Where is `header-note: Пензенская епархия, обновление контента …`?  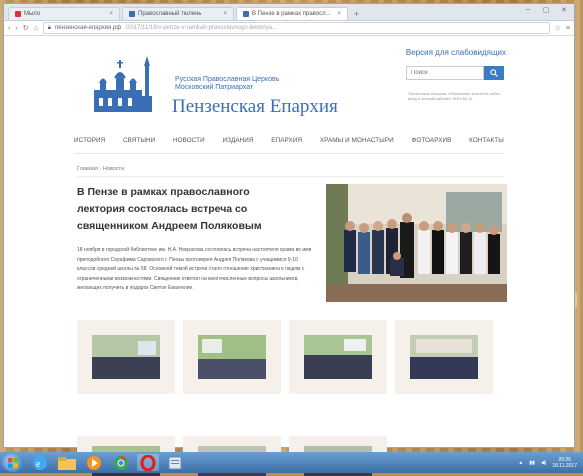 header-note: Пензенская епархия, обновление контента … is located at coordinates (454, 96).